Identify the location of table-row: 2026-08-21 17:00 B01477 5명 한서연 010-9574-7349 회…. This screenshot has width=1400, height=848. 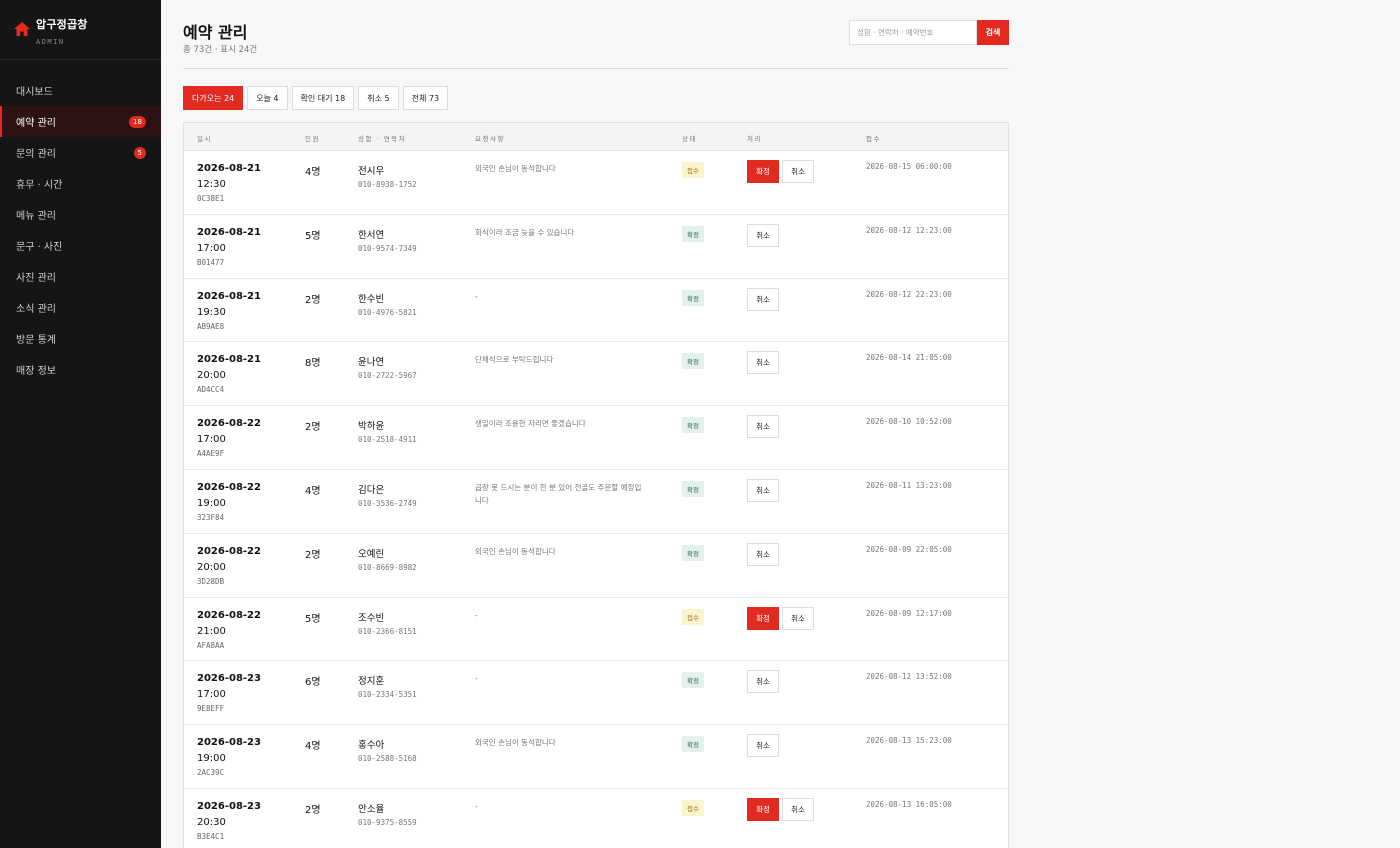
(596, 247).